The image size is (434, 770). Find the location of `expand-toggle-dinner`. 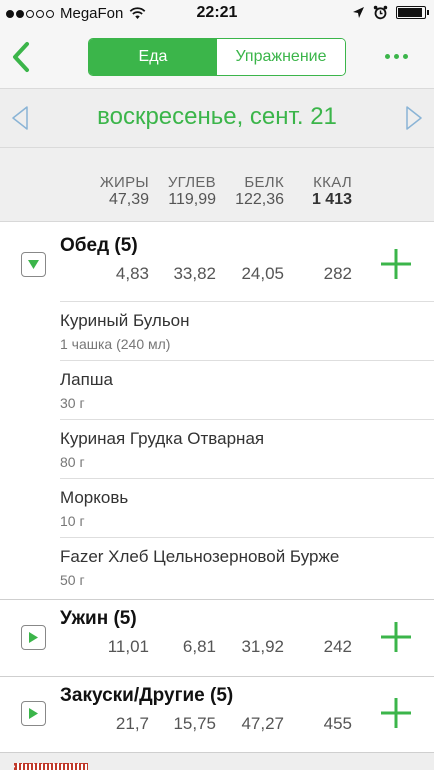

expand-toggle-dinner is located at coordinates (33, 637).